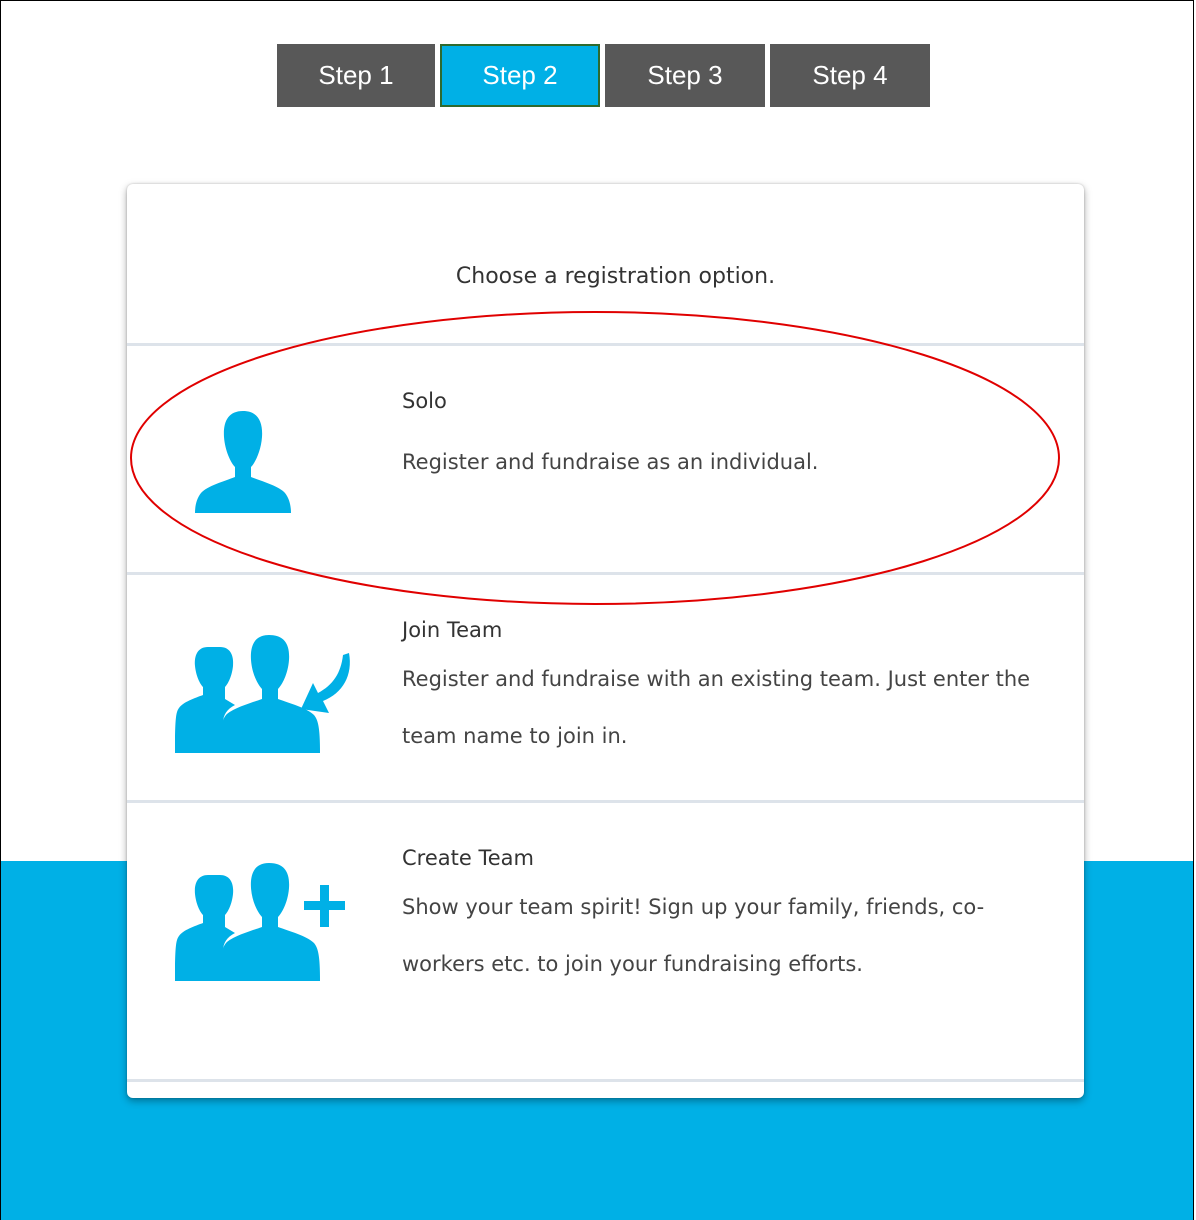 The height and width of the screenshot is (1220, 1196). I want to click on registration-prompt: Choose a registration option., so click(615, 276).